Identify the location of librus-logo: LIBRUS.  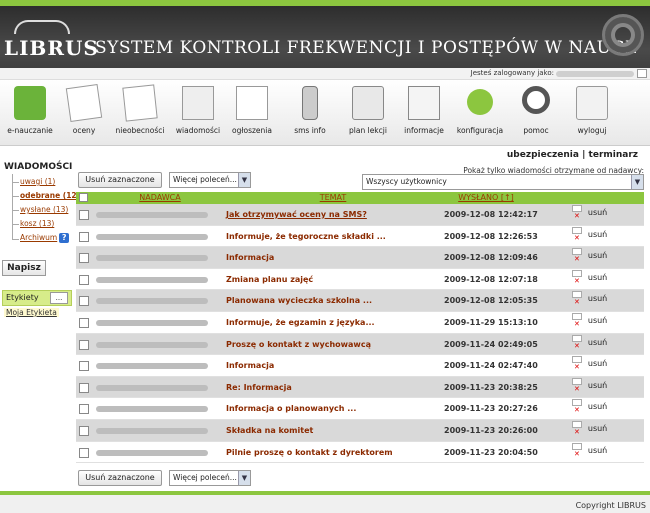
(51, 40).